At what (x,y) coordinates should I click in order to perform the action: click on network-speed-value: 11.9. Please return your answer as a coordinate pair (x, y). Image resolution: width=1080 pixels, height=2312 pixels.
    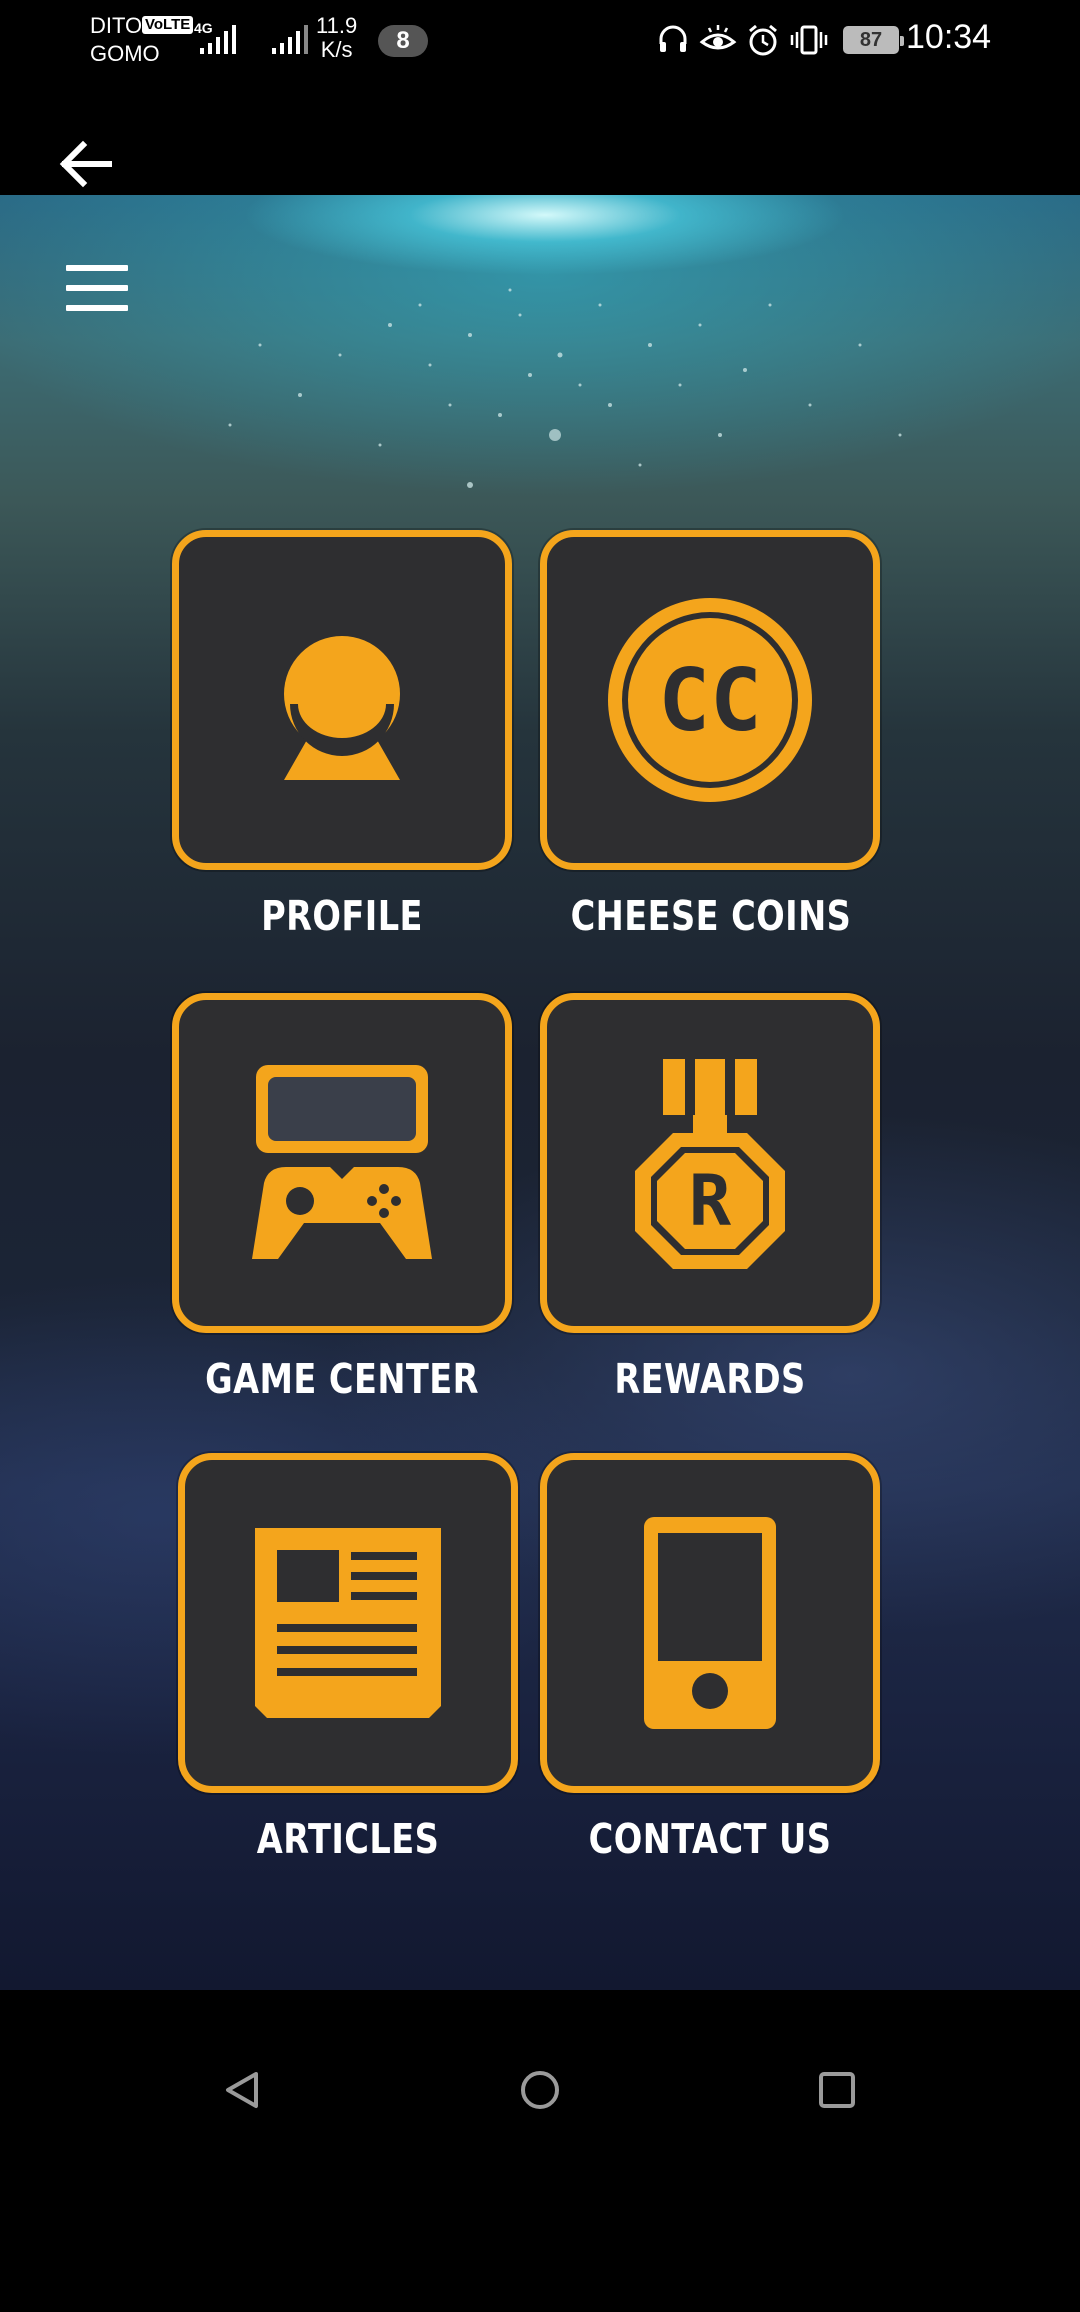
    Looking at the image, I should click on (337, 25).